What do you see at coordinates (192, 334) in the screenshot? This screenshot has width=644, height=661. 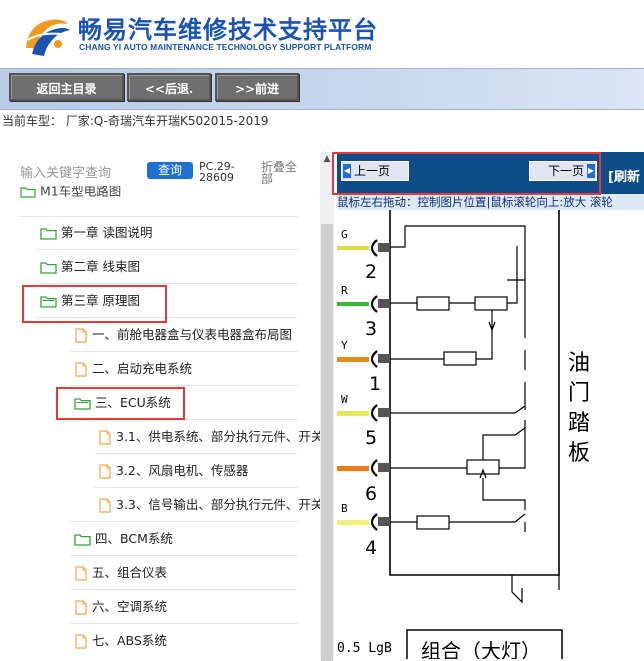 I see `tree-item-label: 一、前舱电器盒与仪表电器盒布局图` at bounding box center [192, 334].